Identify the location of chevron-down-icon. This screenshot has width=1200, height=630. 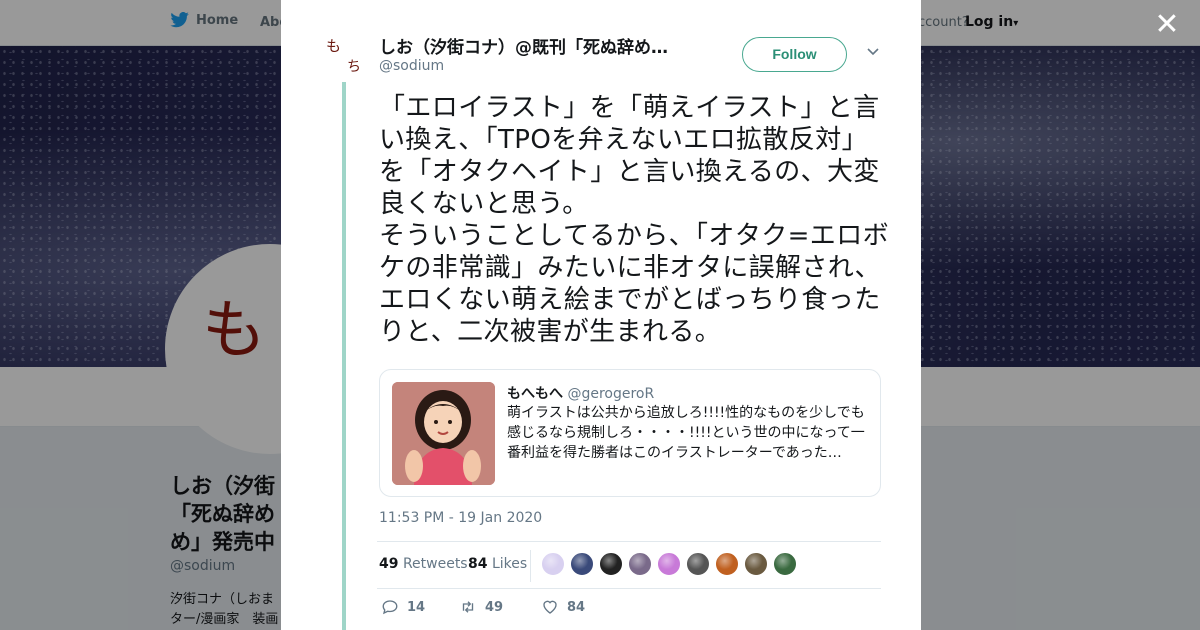
(873, 54).